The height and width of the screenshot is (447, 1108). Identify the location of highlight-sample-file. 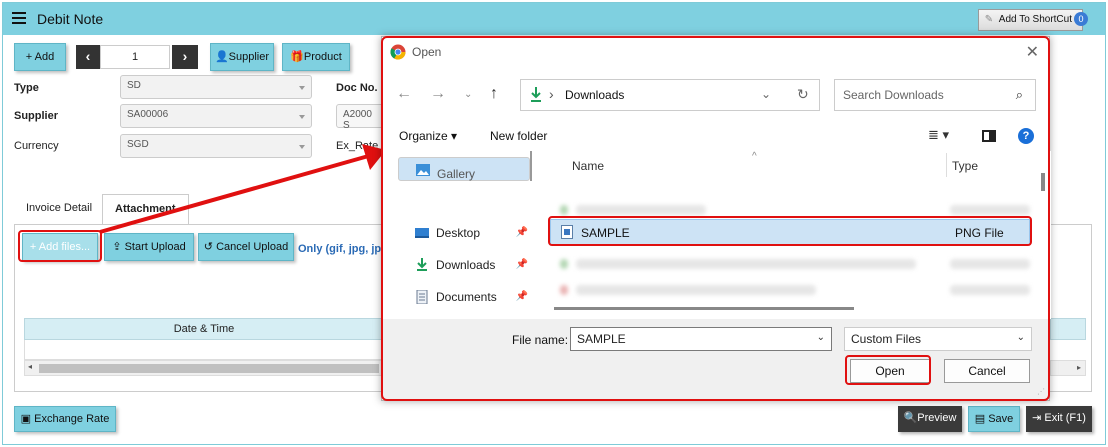
(790, 231).